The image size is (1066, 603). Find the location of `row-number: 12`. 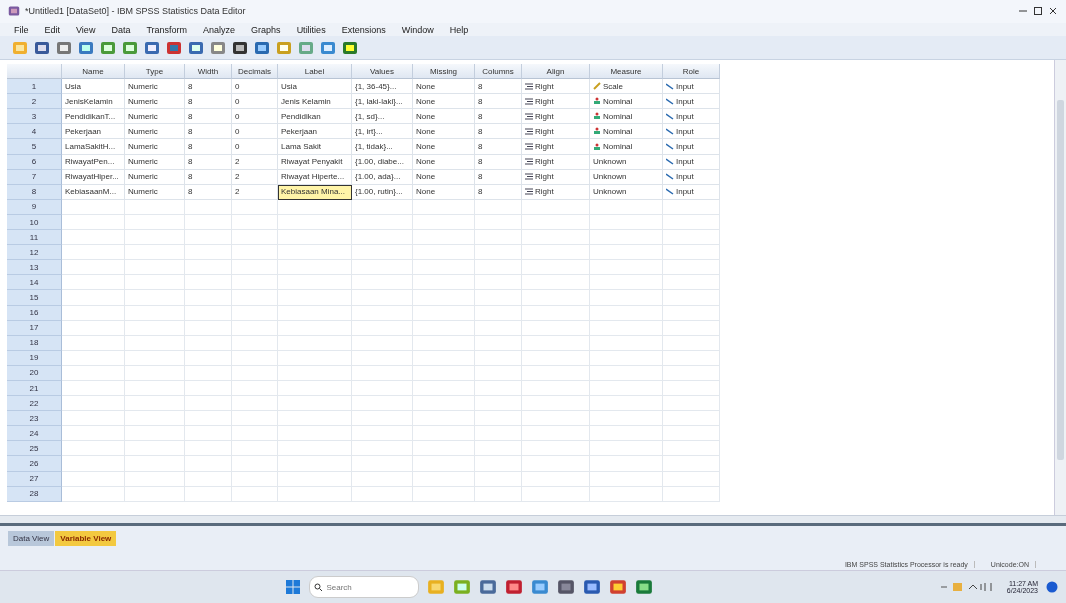

row-number: 12 is located at coordinates (34, 253).